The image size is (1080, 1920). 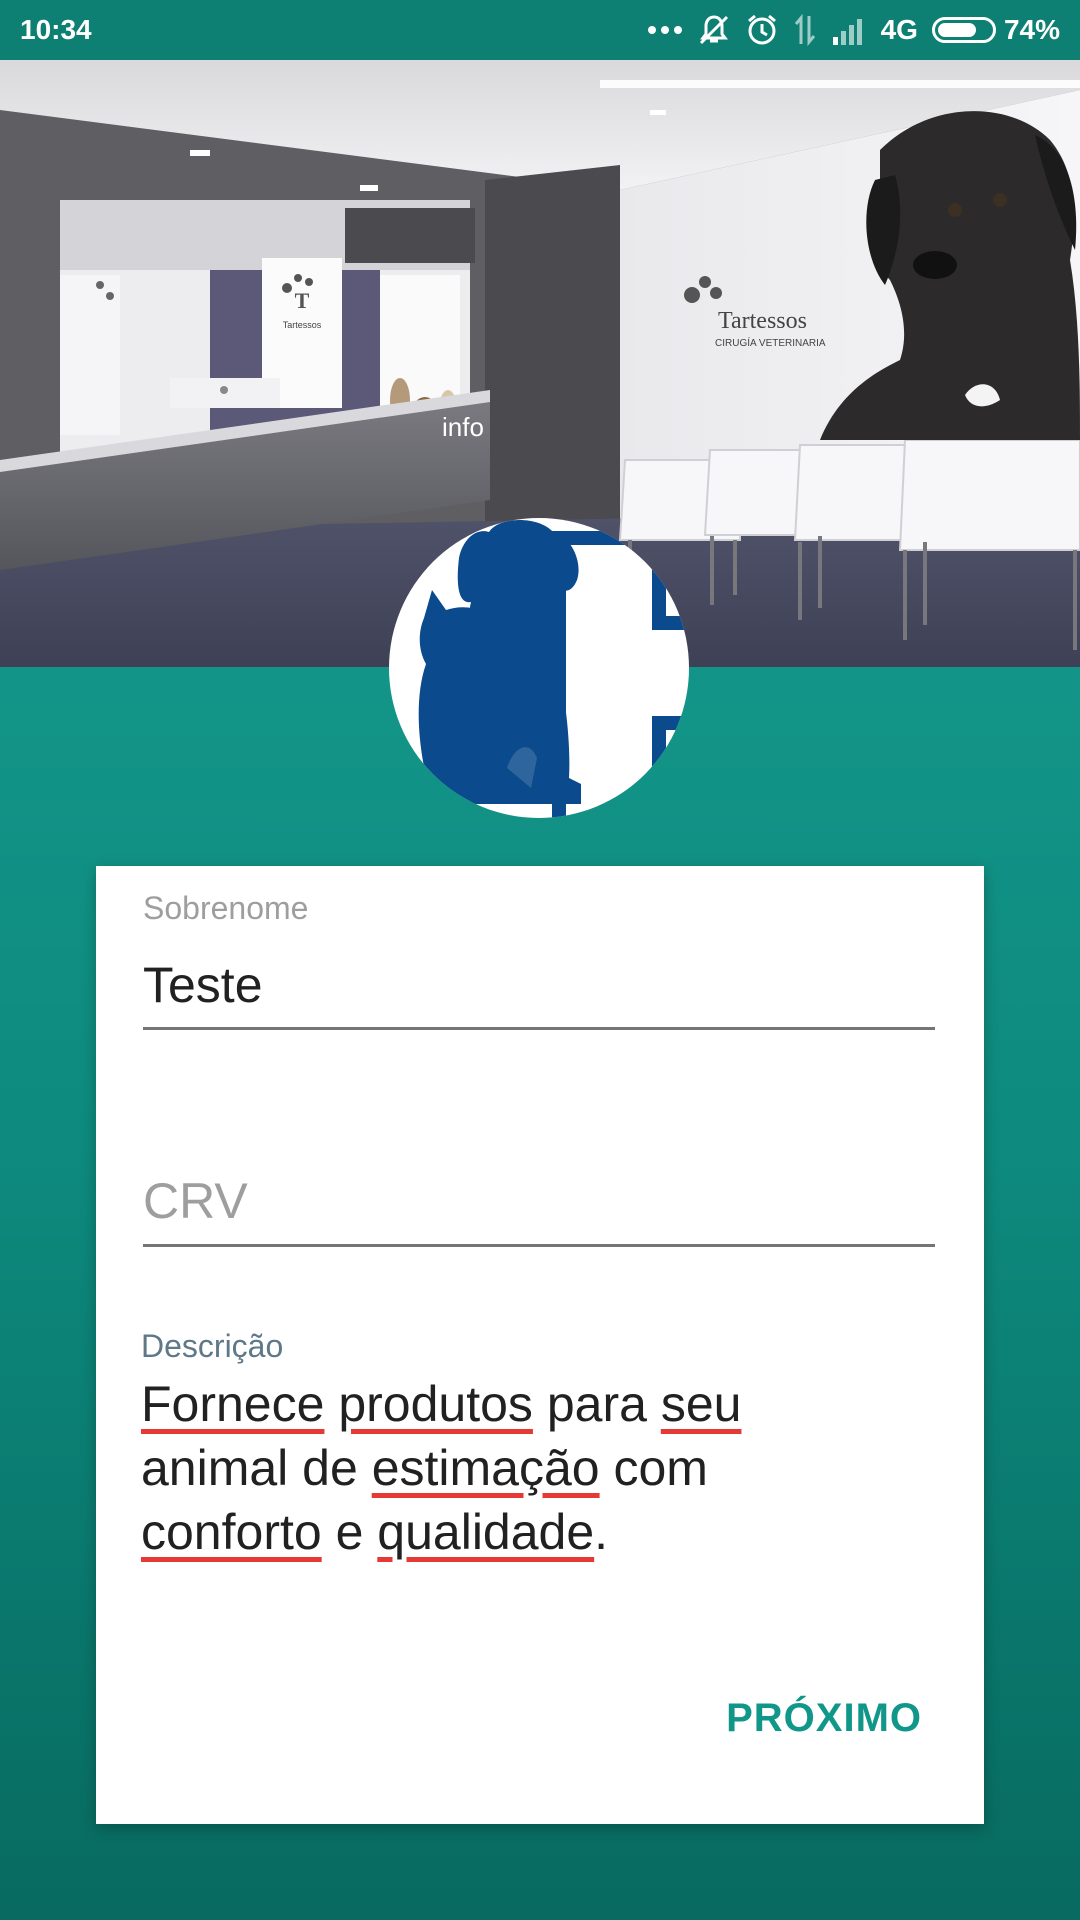 I want to click on info-label: info, so click(x=463, y=427).